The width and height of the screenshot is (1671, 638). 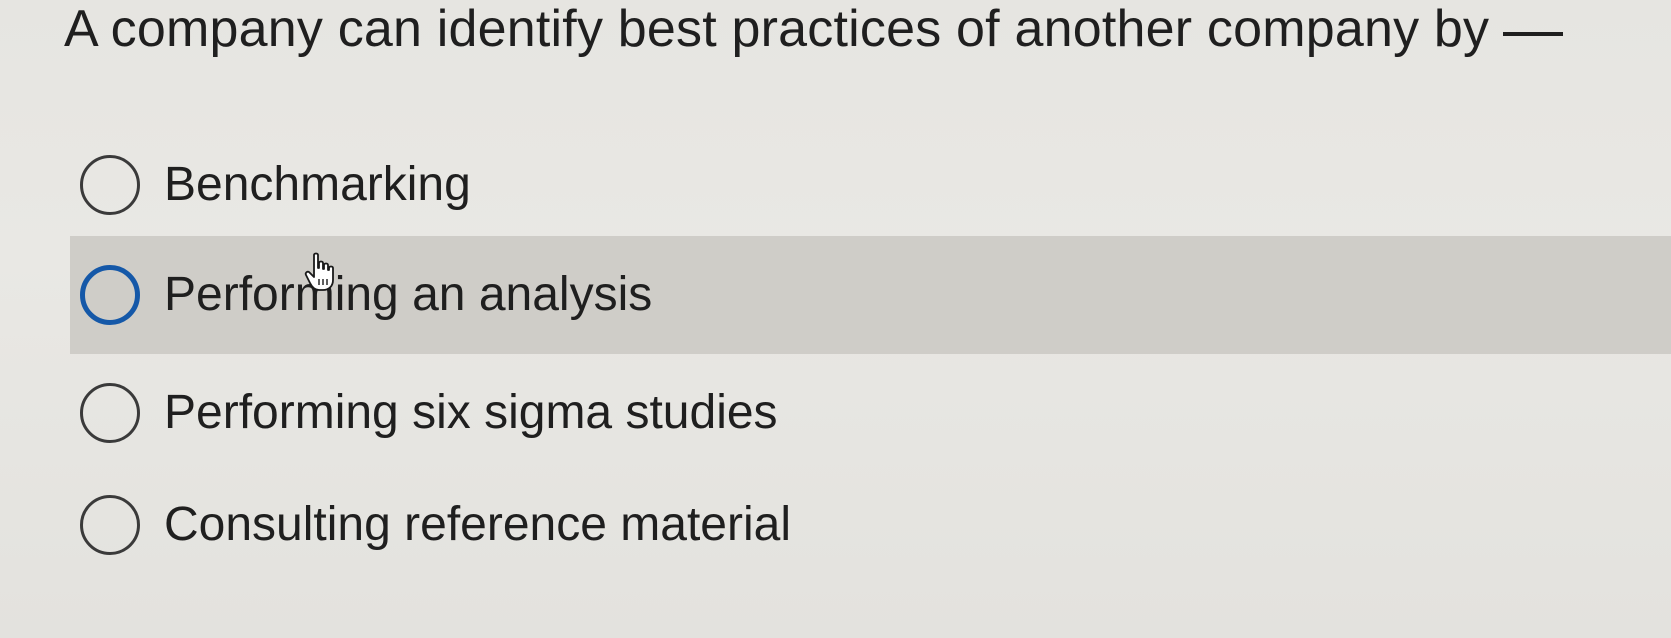 I want to click on option-label: Performing six sigma studies, so click(x=471, y=412).